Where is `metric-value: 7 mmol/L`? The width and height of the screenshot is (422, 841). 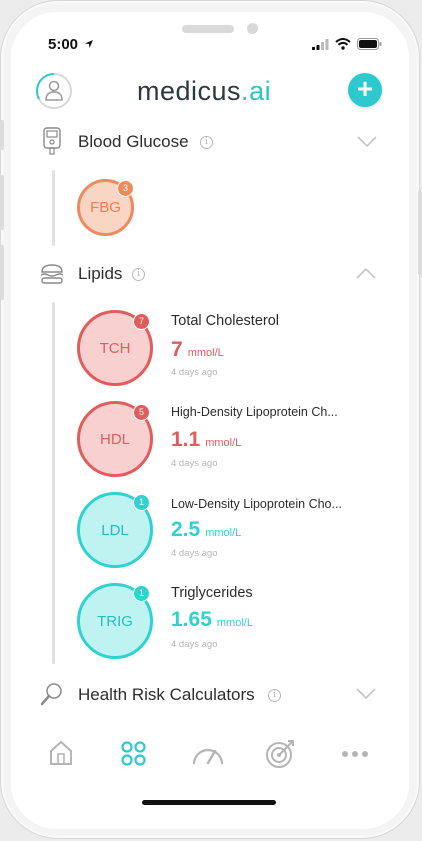 metric-value: 7 mmol/L is located at coordinates (197, 349).